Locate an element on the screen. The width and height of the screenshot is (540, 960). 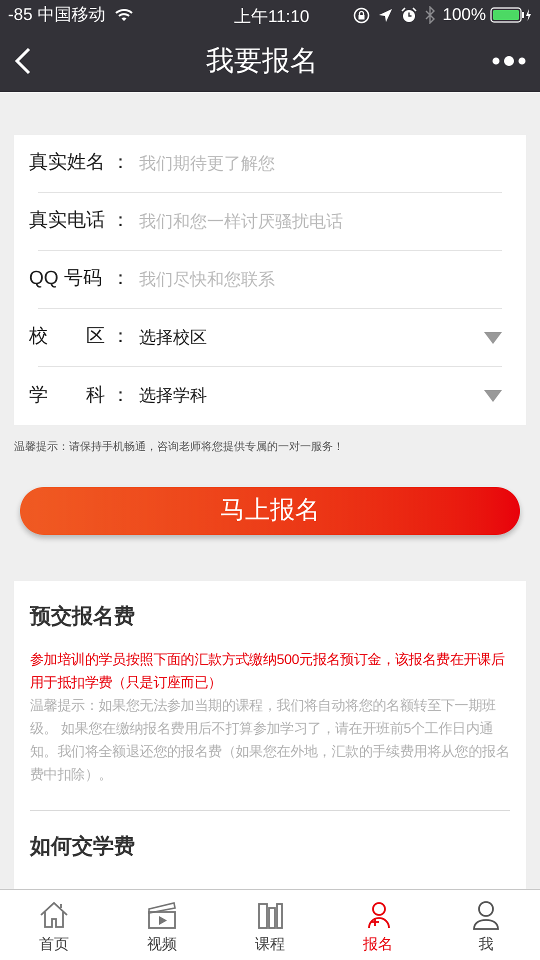
input-field: 我们尽快和您联系 is located at coordinates (320, 279).